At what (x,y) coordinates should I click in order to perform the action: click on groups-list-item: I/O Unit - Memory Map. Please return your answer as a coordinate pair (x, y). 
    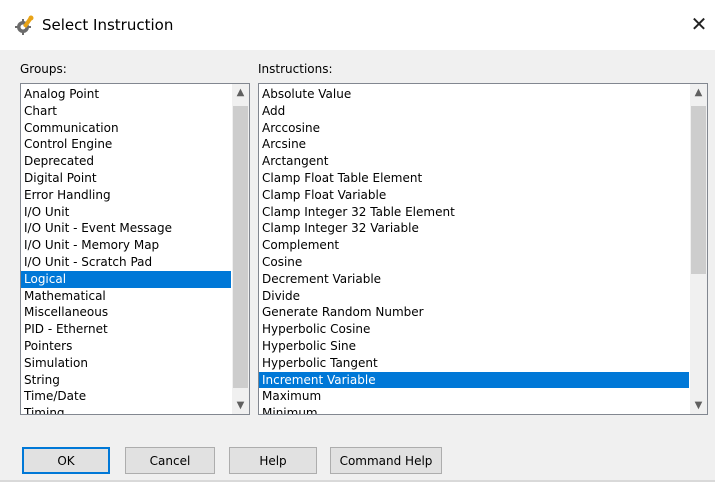
    Looking at the image, I should click on (126, 245).